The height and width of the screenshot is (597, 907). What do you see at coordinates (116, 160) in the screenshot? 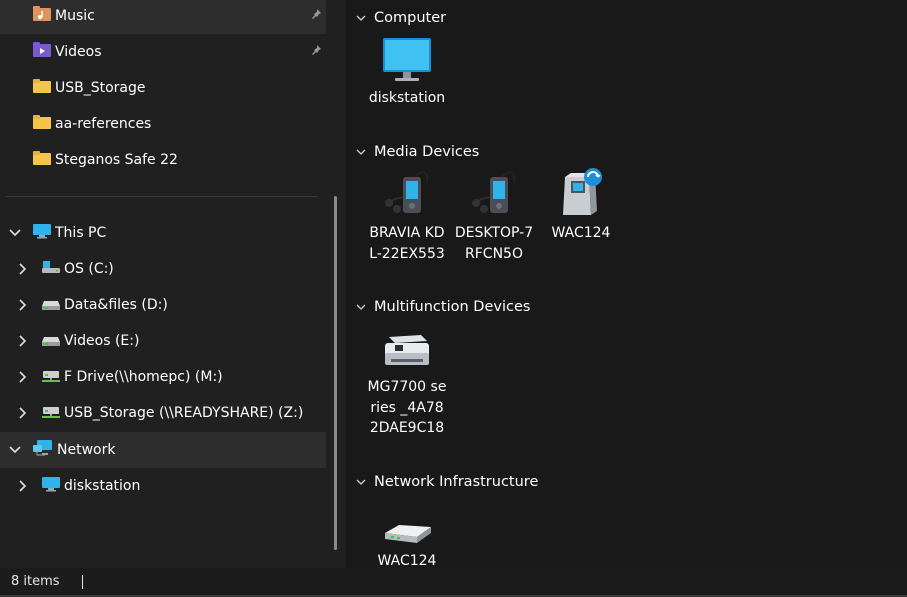
I see `nav-item-label: Steganos Safe 22` at bounding box center [116, 160].